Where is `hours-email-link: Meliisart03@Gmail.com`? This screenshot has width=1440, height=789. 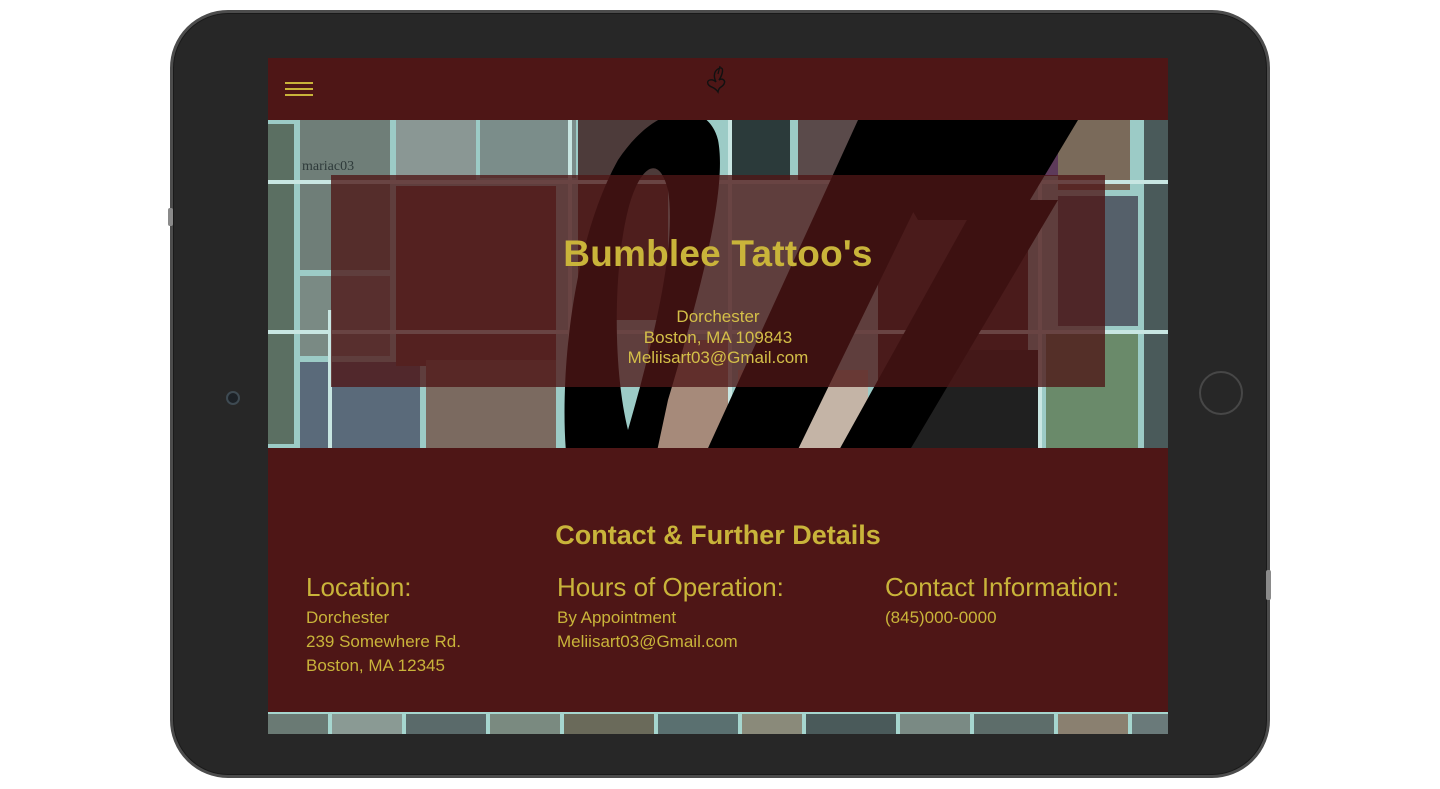
hours-email-link: Meliisart03@Gmail.com is located at coordinates (670, 642).